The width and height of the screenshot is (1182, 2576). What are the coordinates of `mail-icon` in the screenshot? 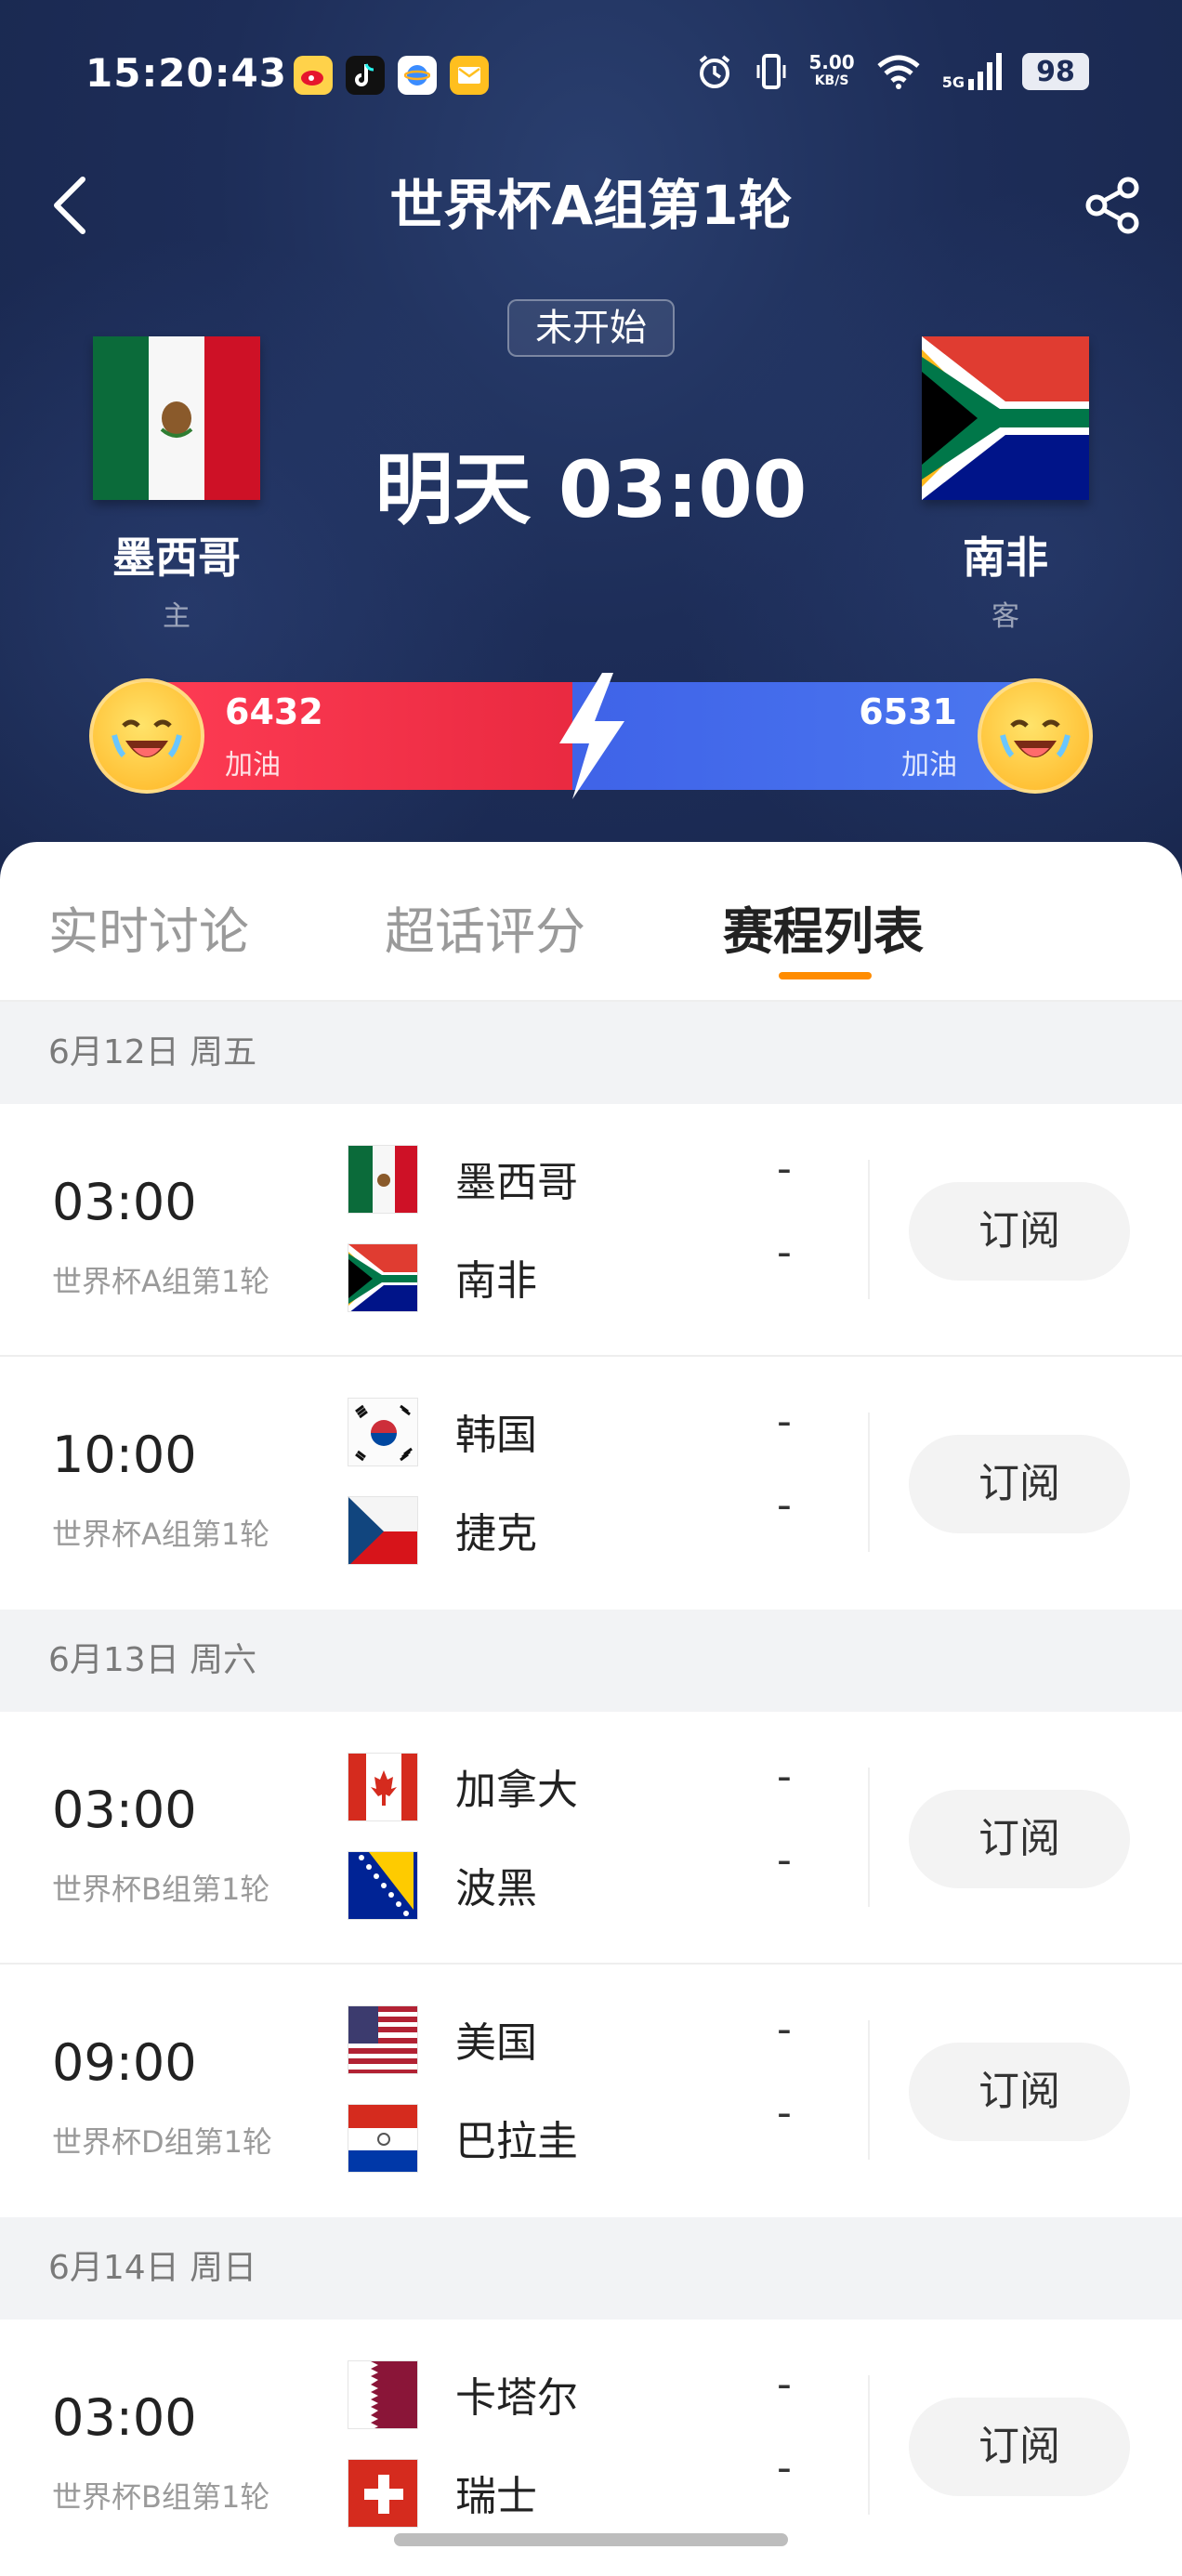 It's located at (469, 75).